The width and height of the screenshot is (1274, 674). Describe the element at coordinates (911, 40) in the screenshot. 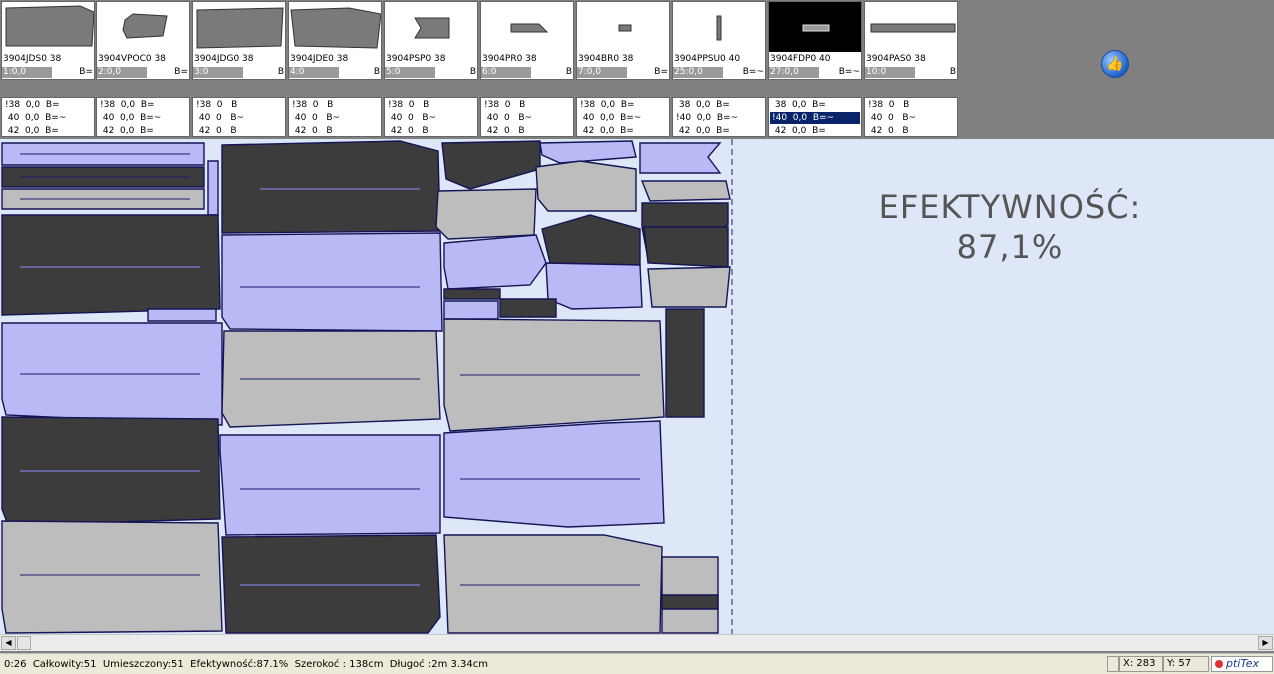

I see `piece-card: 3904PAS0 38 10:0 B` at that location.